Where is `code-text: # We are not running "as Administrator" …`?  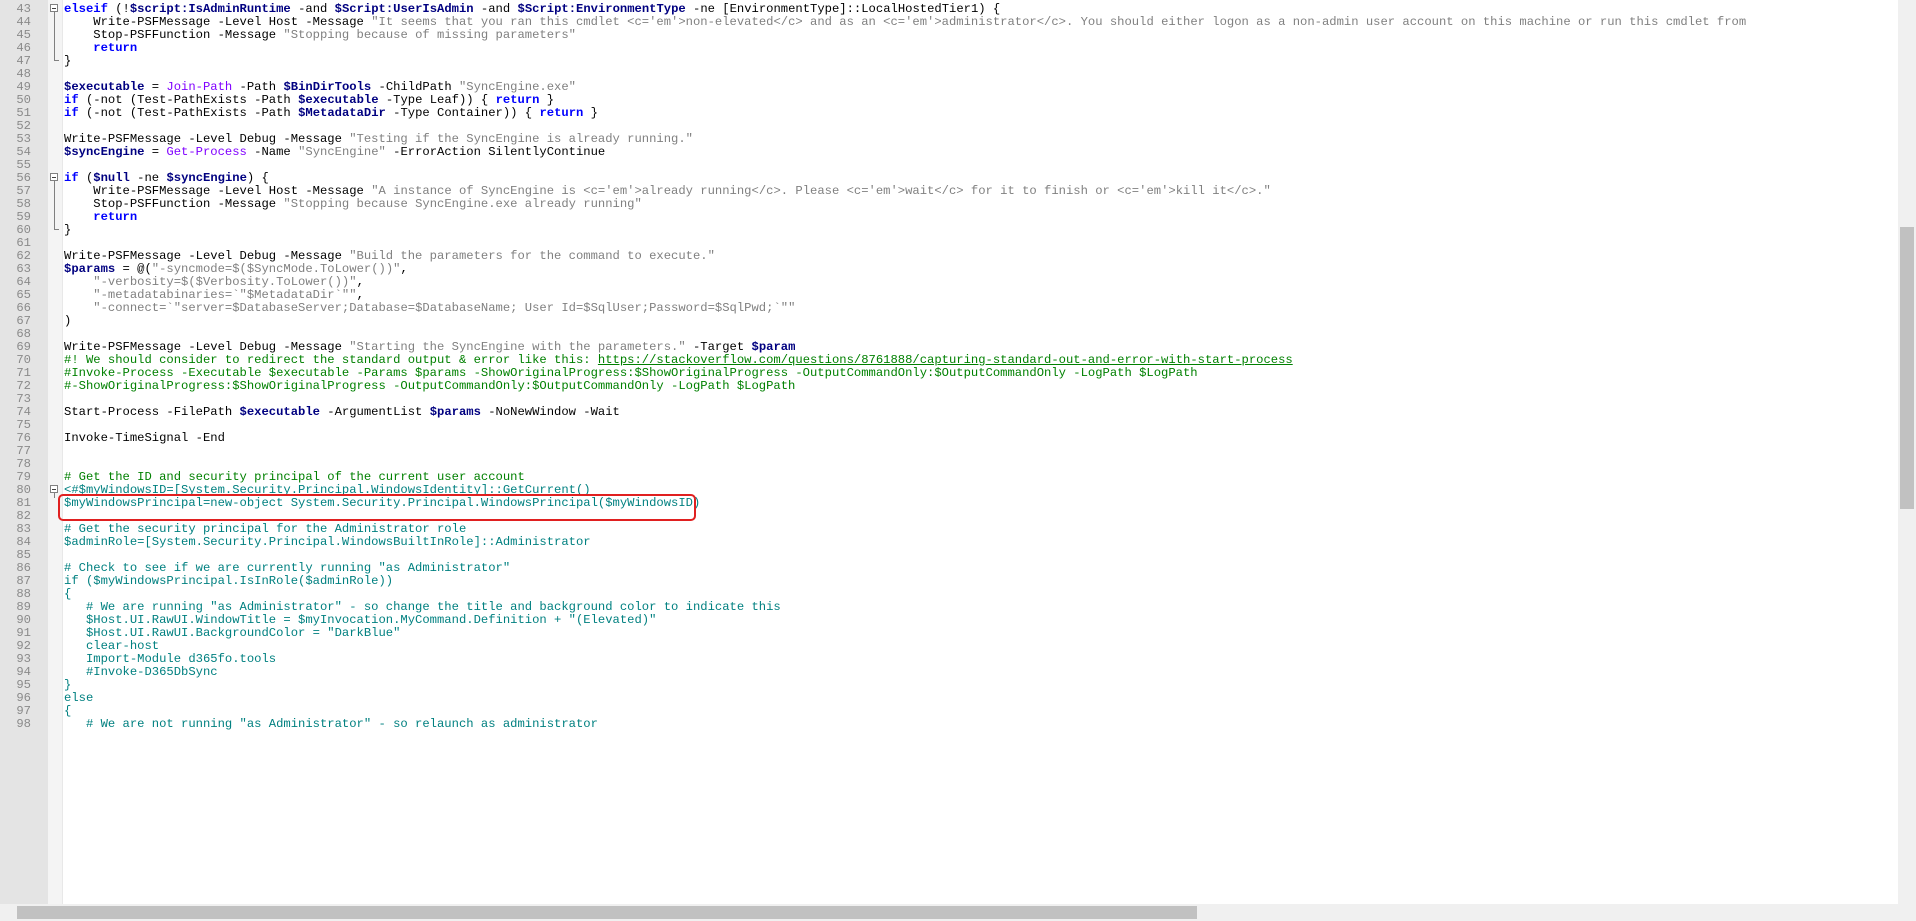
code-text: # We are not running "as Administrator" … is located at coordinates (331, 724).